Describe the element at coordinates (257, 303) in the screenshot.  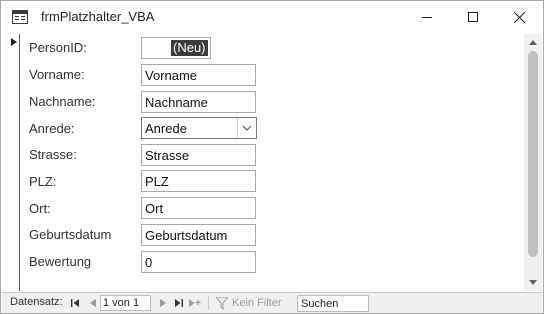
I see `filter-label: Kein Filter` at that location.